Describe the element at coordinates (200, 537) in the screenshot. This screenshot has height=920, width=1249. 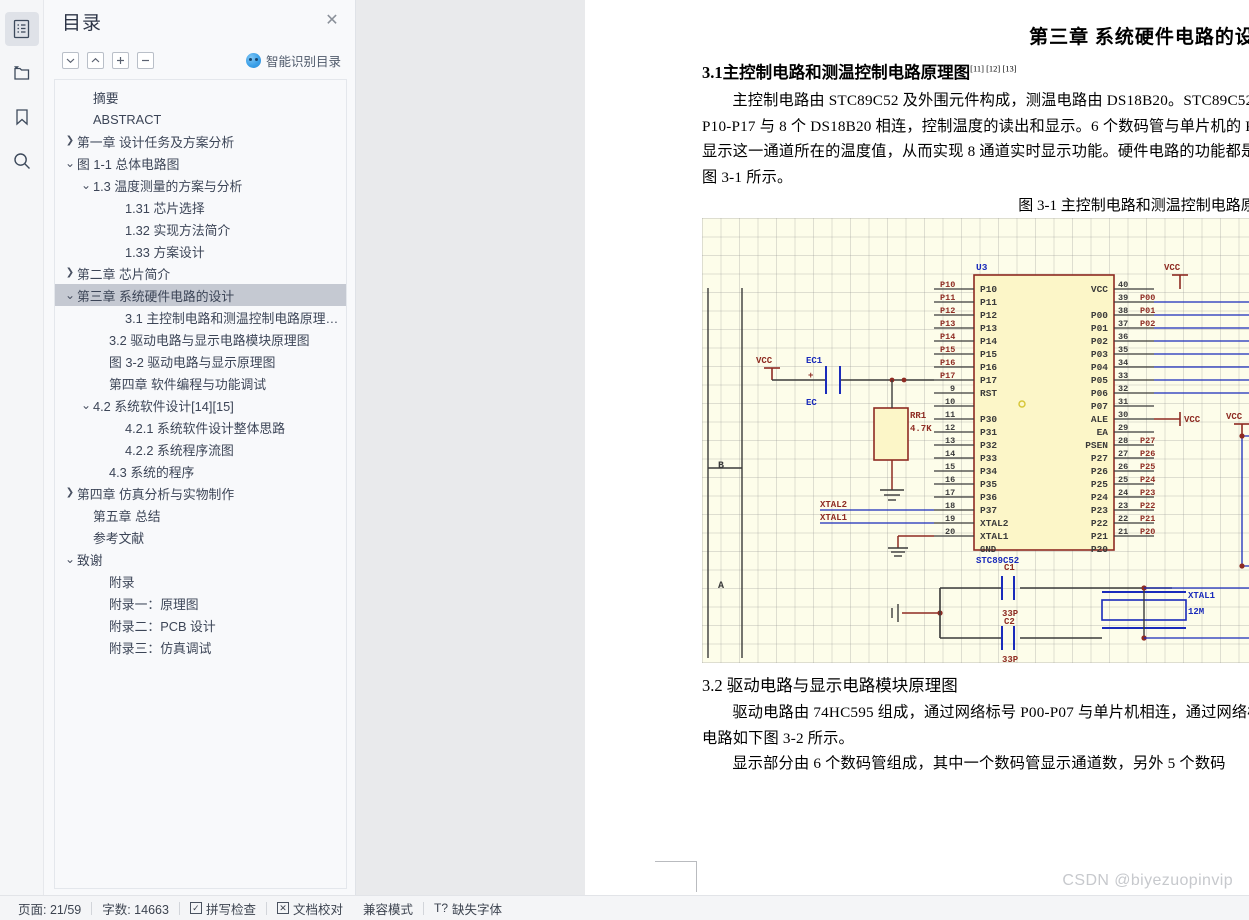
I see `outline-item: 参考文献` at that location.